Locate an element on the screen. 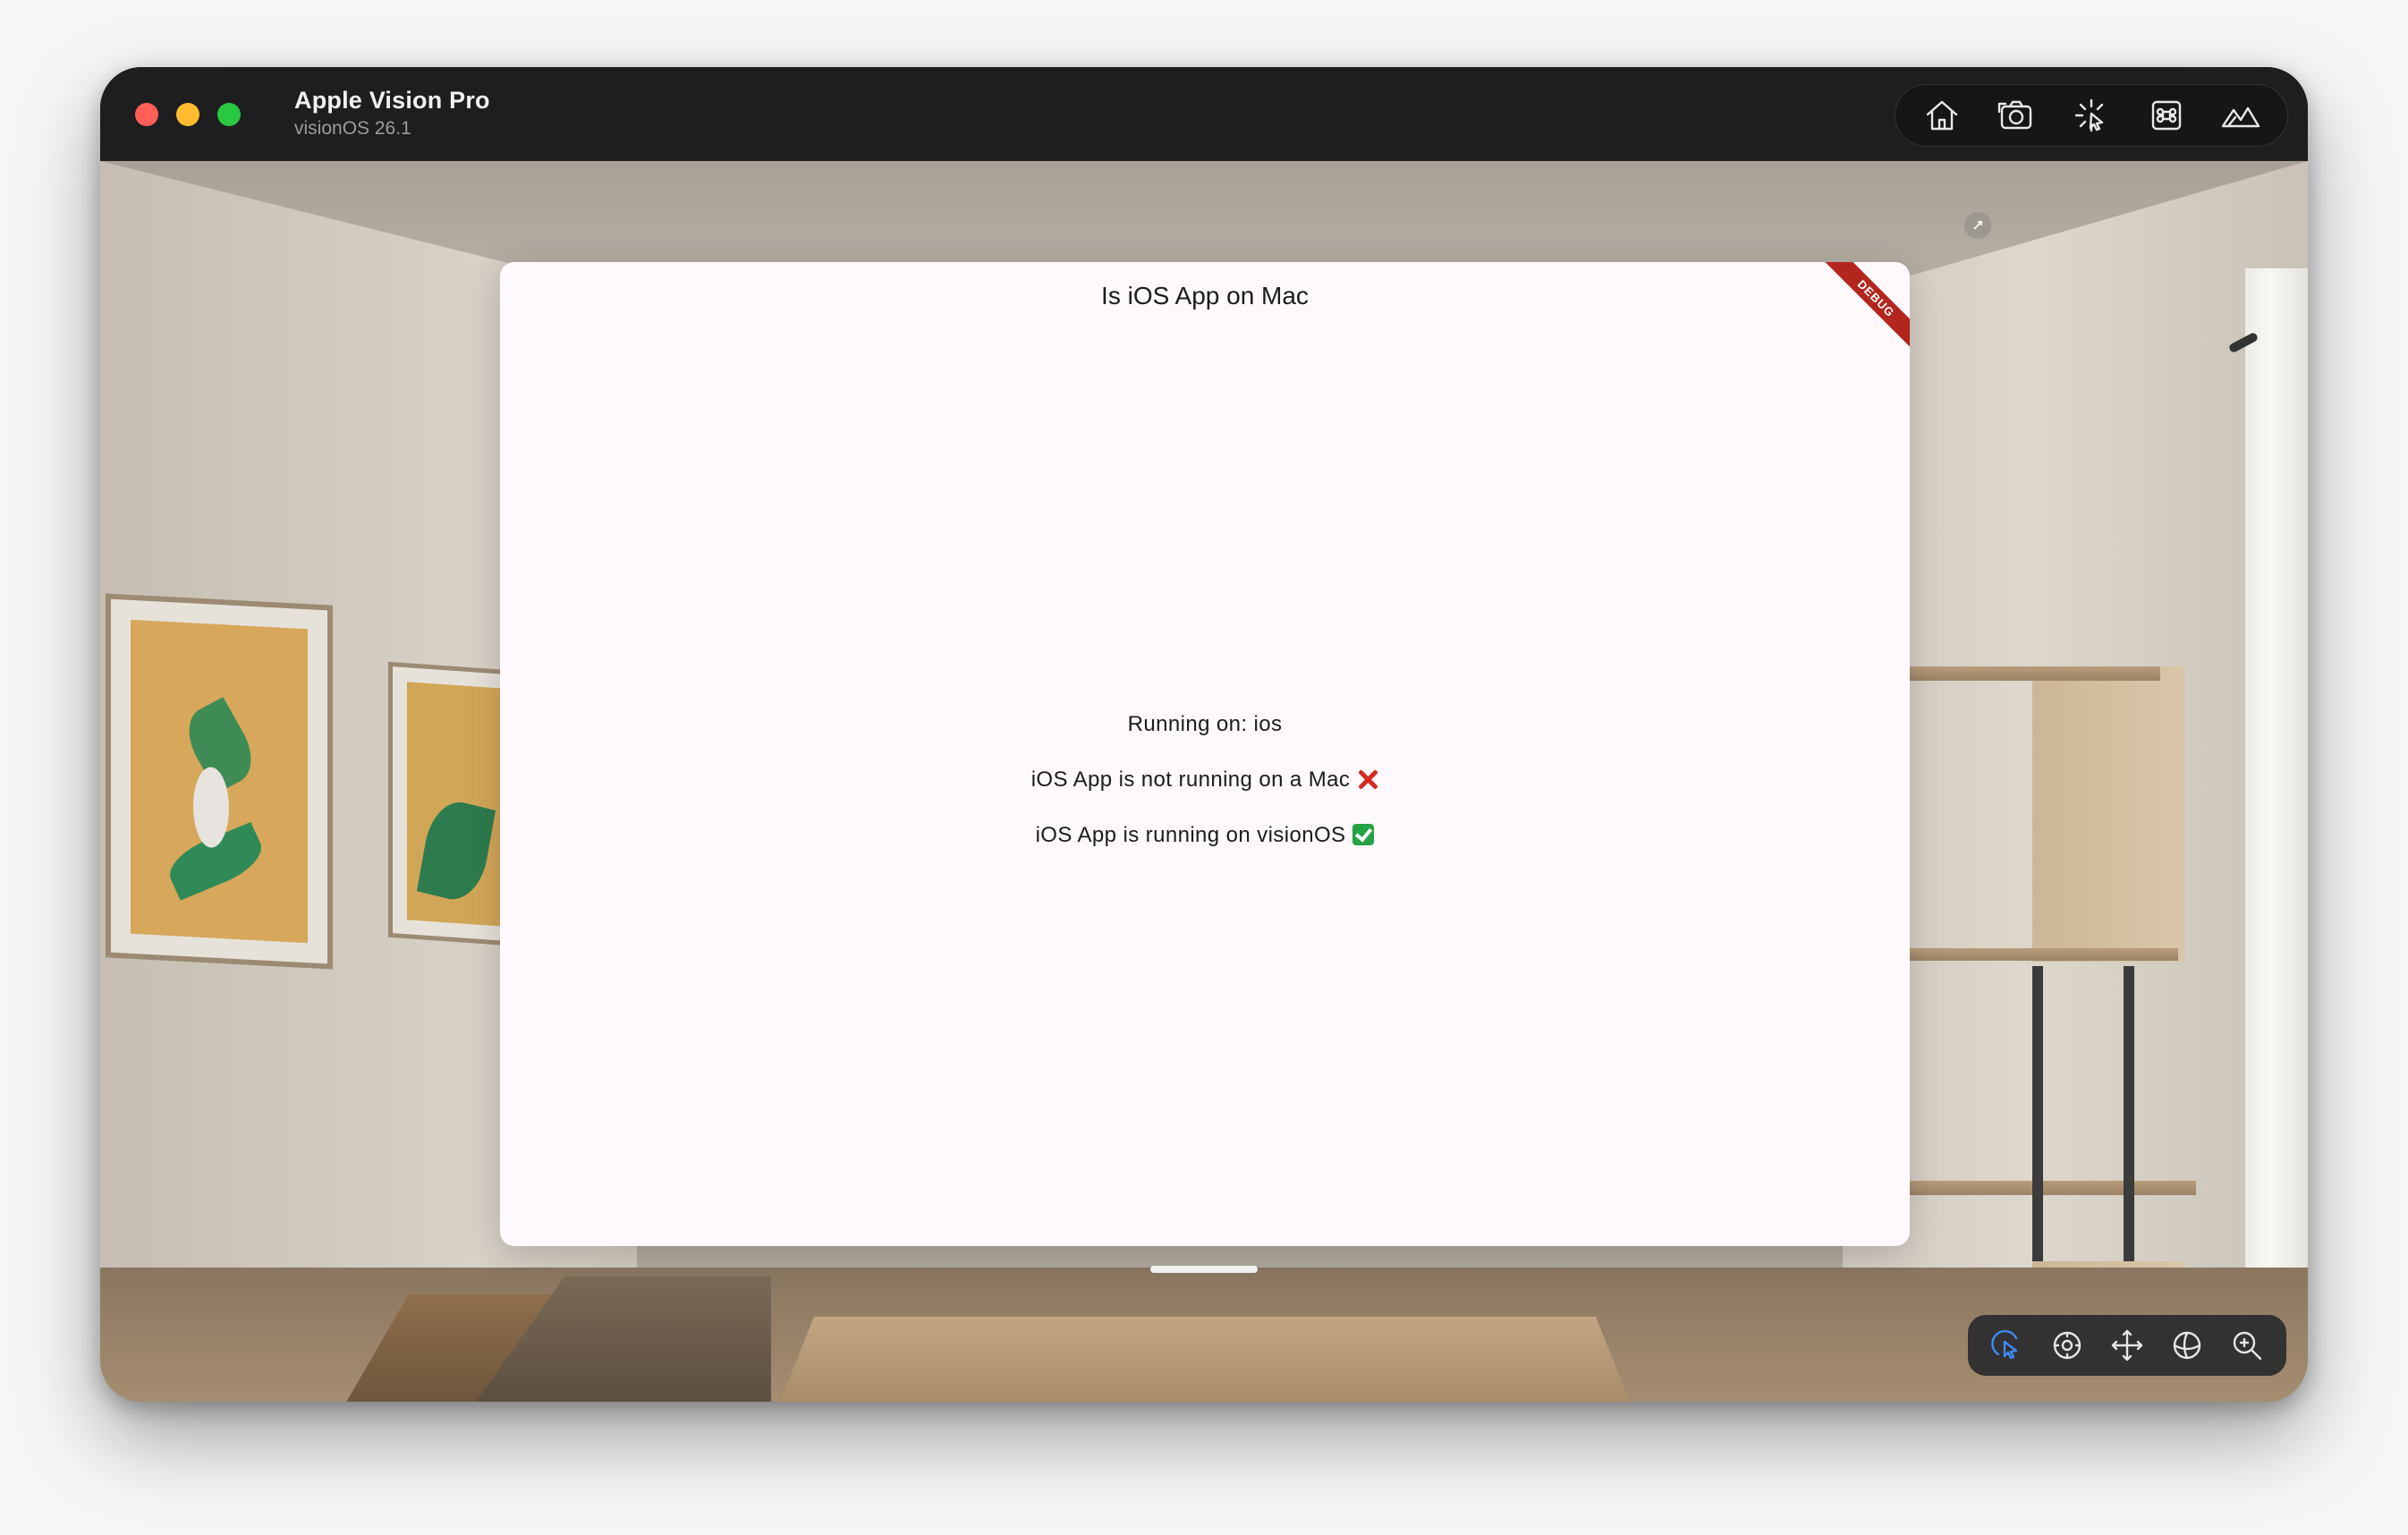 The image size is (2408, 1535). window-grabber-bar is located at coordinates (1204, 1269).